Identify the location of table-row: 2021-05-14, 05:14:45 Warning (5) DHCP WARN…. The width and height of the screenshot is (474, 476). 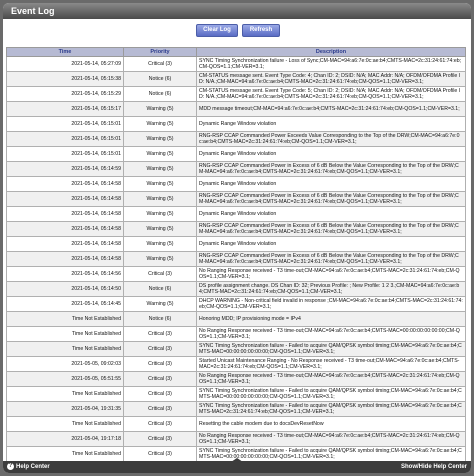
(236, 304).